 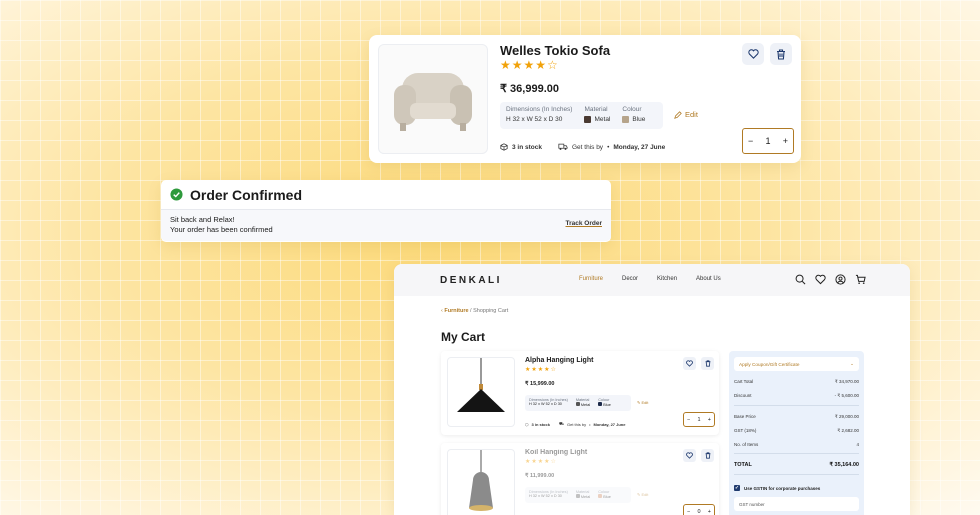 What do you see at coordinates (559, 360) in the screenshot?
I see `item-name: Alpha Hanging Light` at bounding box center [559, 360].